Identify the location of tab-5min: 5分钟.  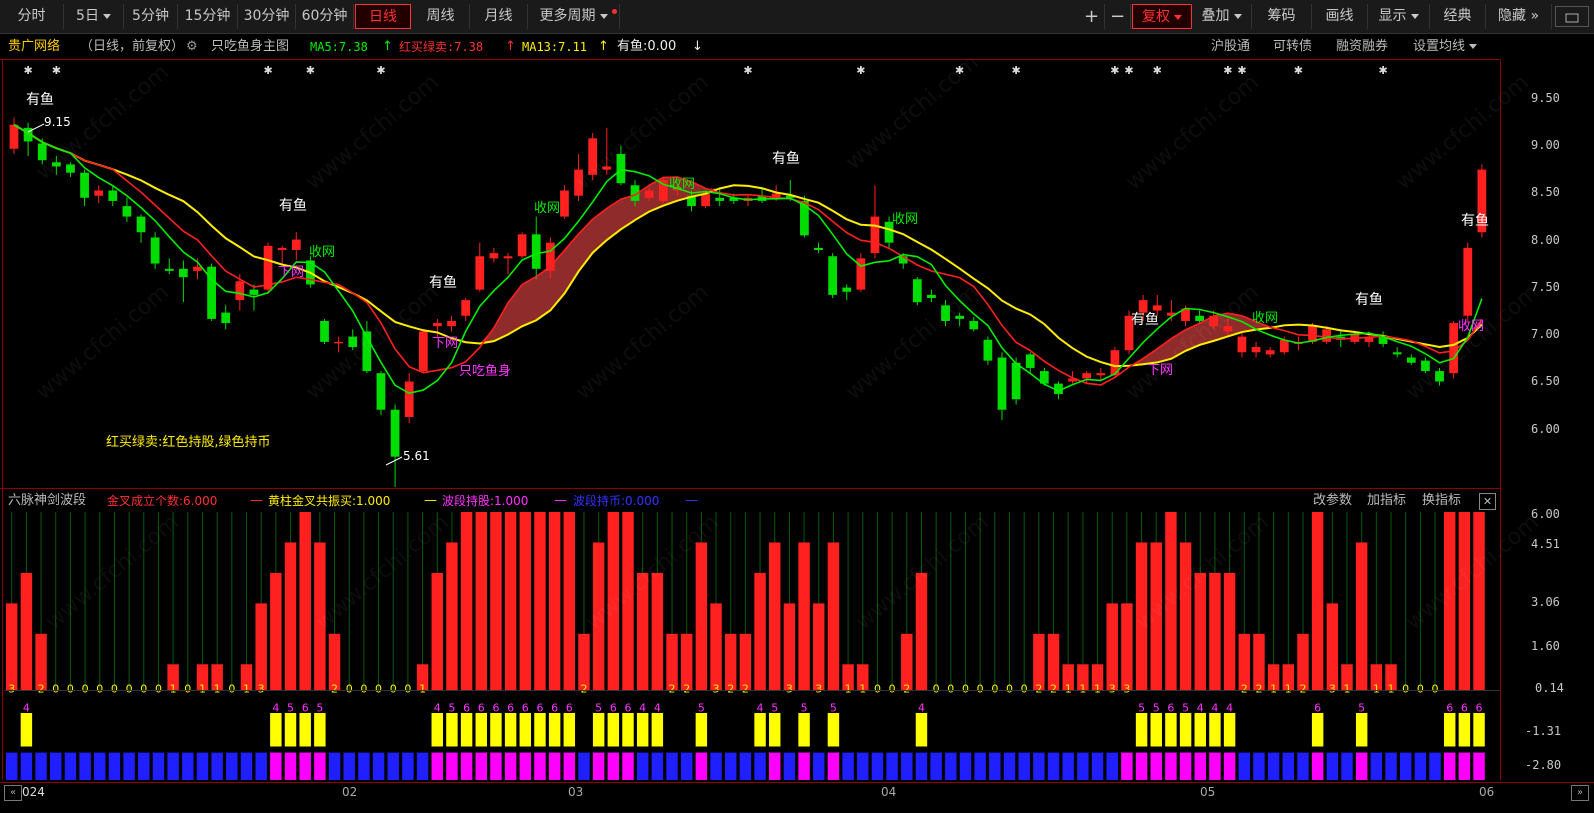
(151, 16).